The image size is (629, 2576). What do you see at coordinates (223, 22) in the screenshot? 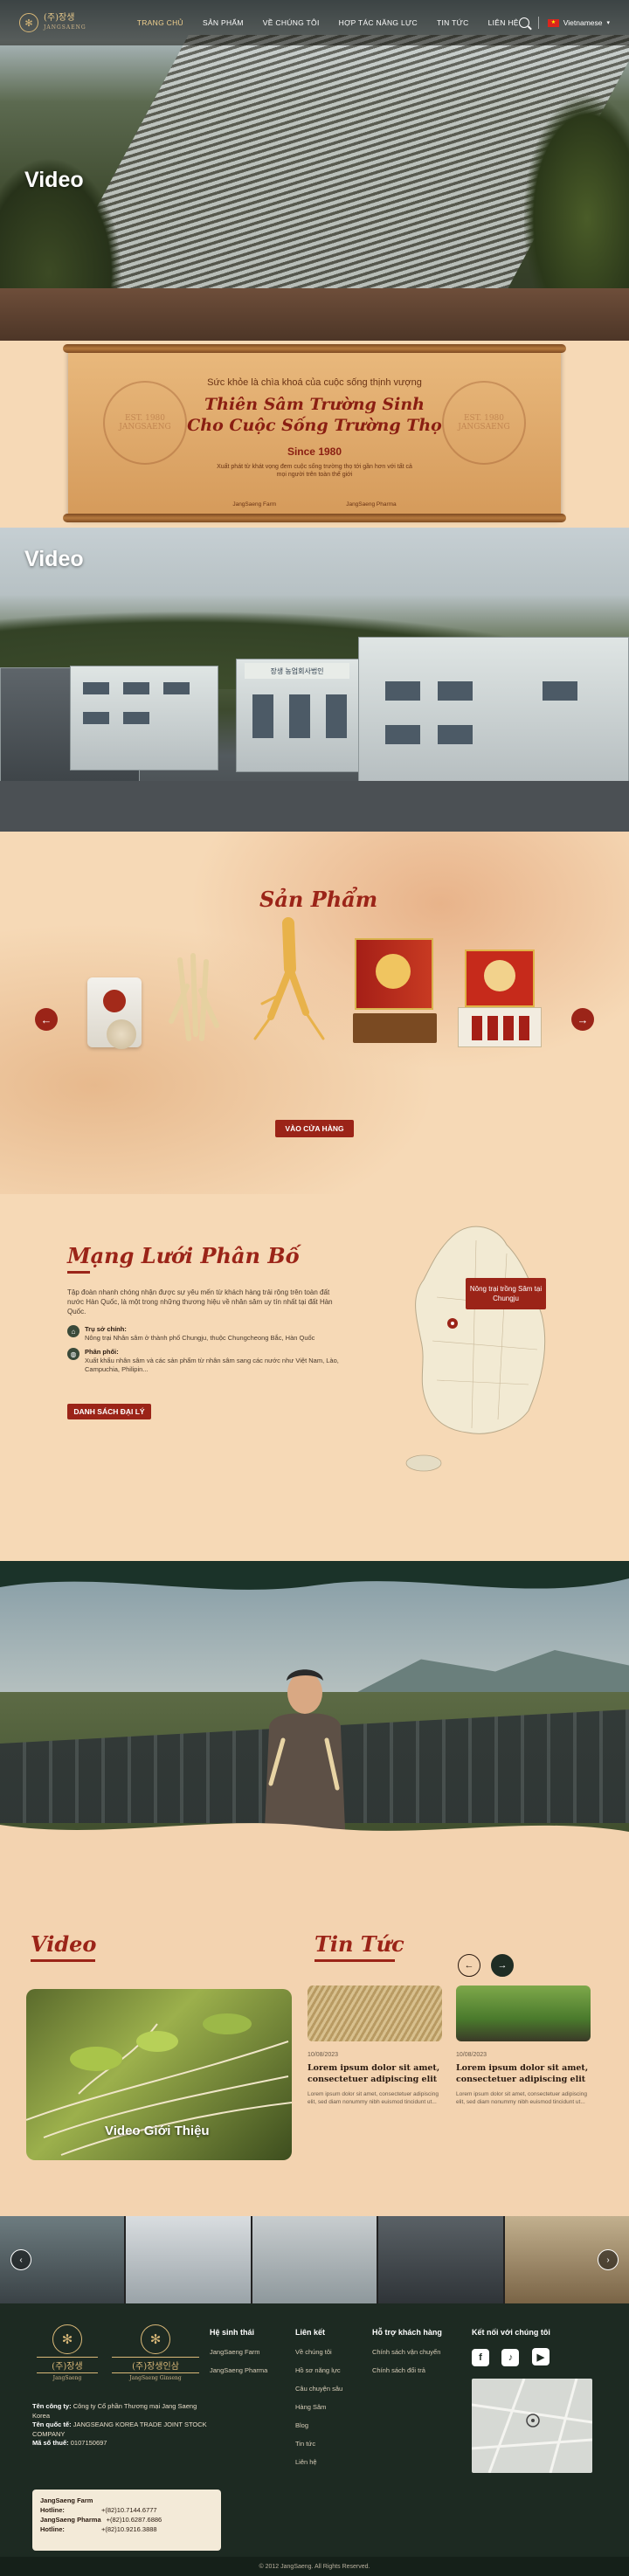
I see `nav-item-products: SẢN PHẨM` at bounding box center [223, 22].